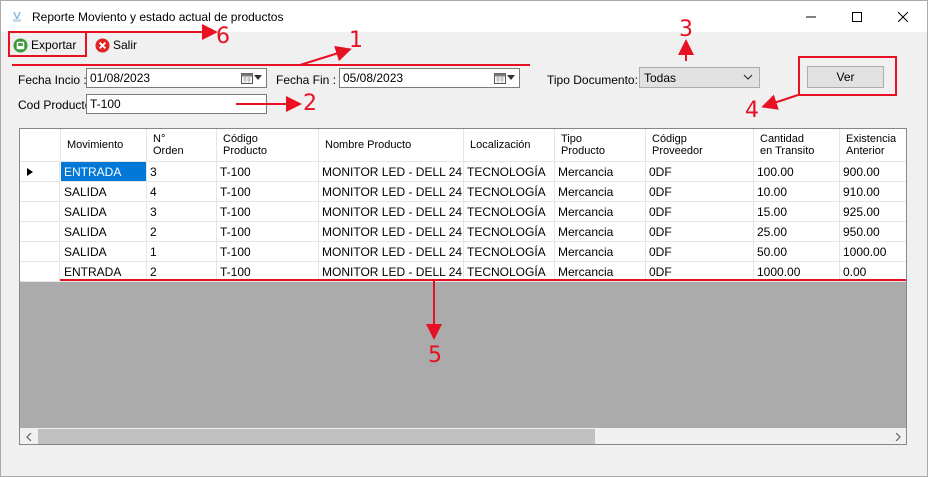  What do you see at coordinates (797, 172) in the screenshot?
I see `table-cell: 100.00` at bounding box center [797, 172].